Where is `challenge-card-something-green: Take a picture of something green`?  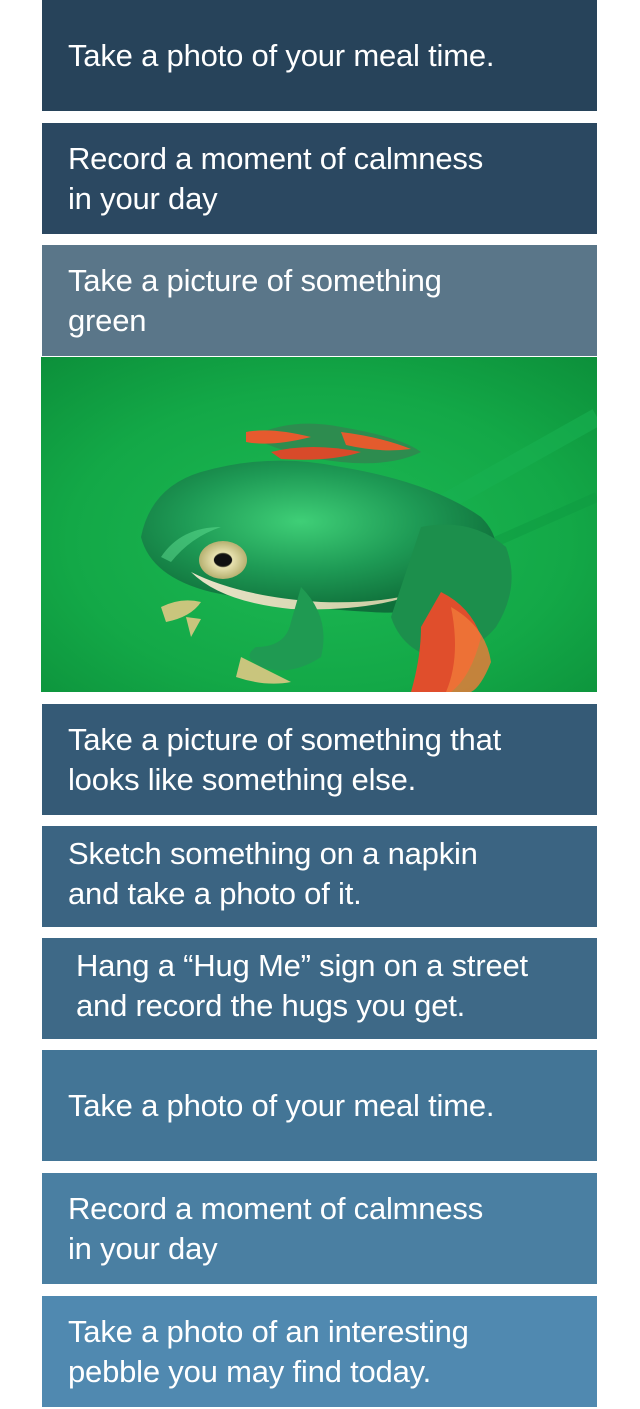
challenge-card-something-green: Take a picture of something green is located at coordinates (319, 300).